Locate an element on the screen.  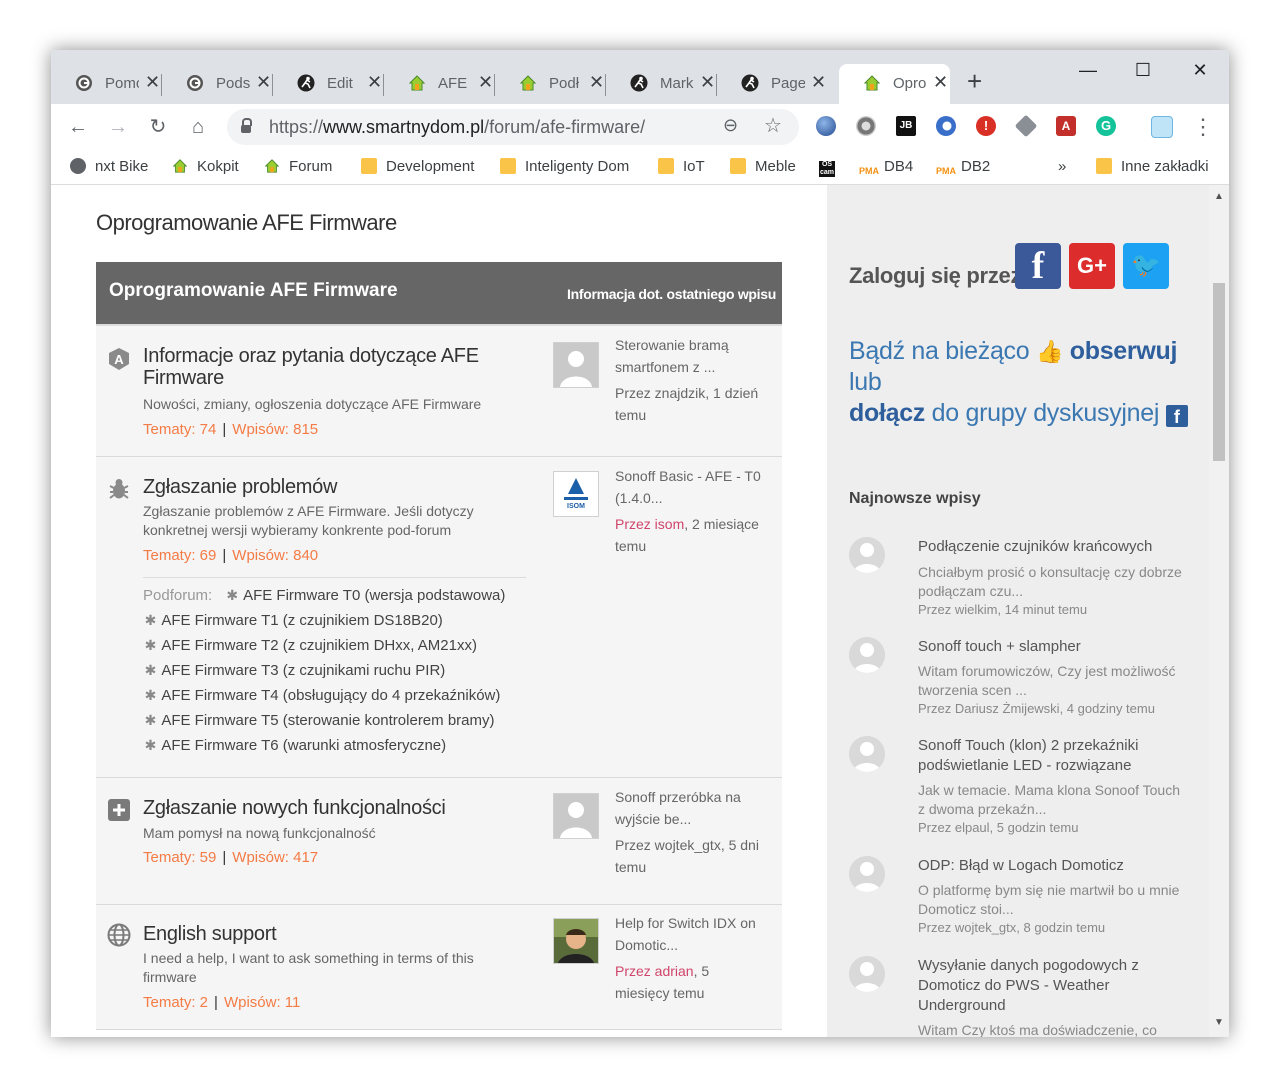
zoom-icon: ⊖ is located at coordinates (730, 125).